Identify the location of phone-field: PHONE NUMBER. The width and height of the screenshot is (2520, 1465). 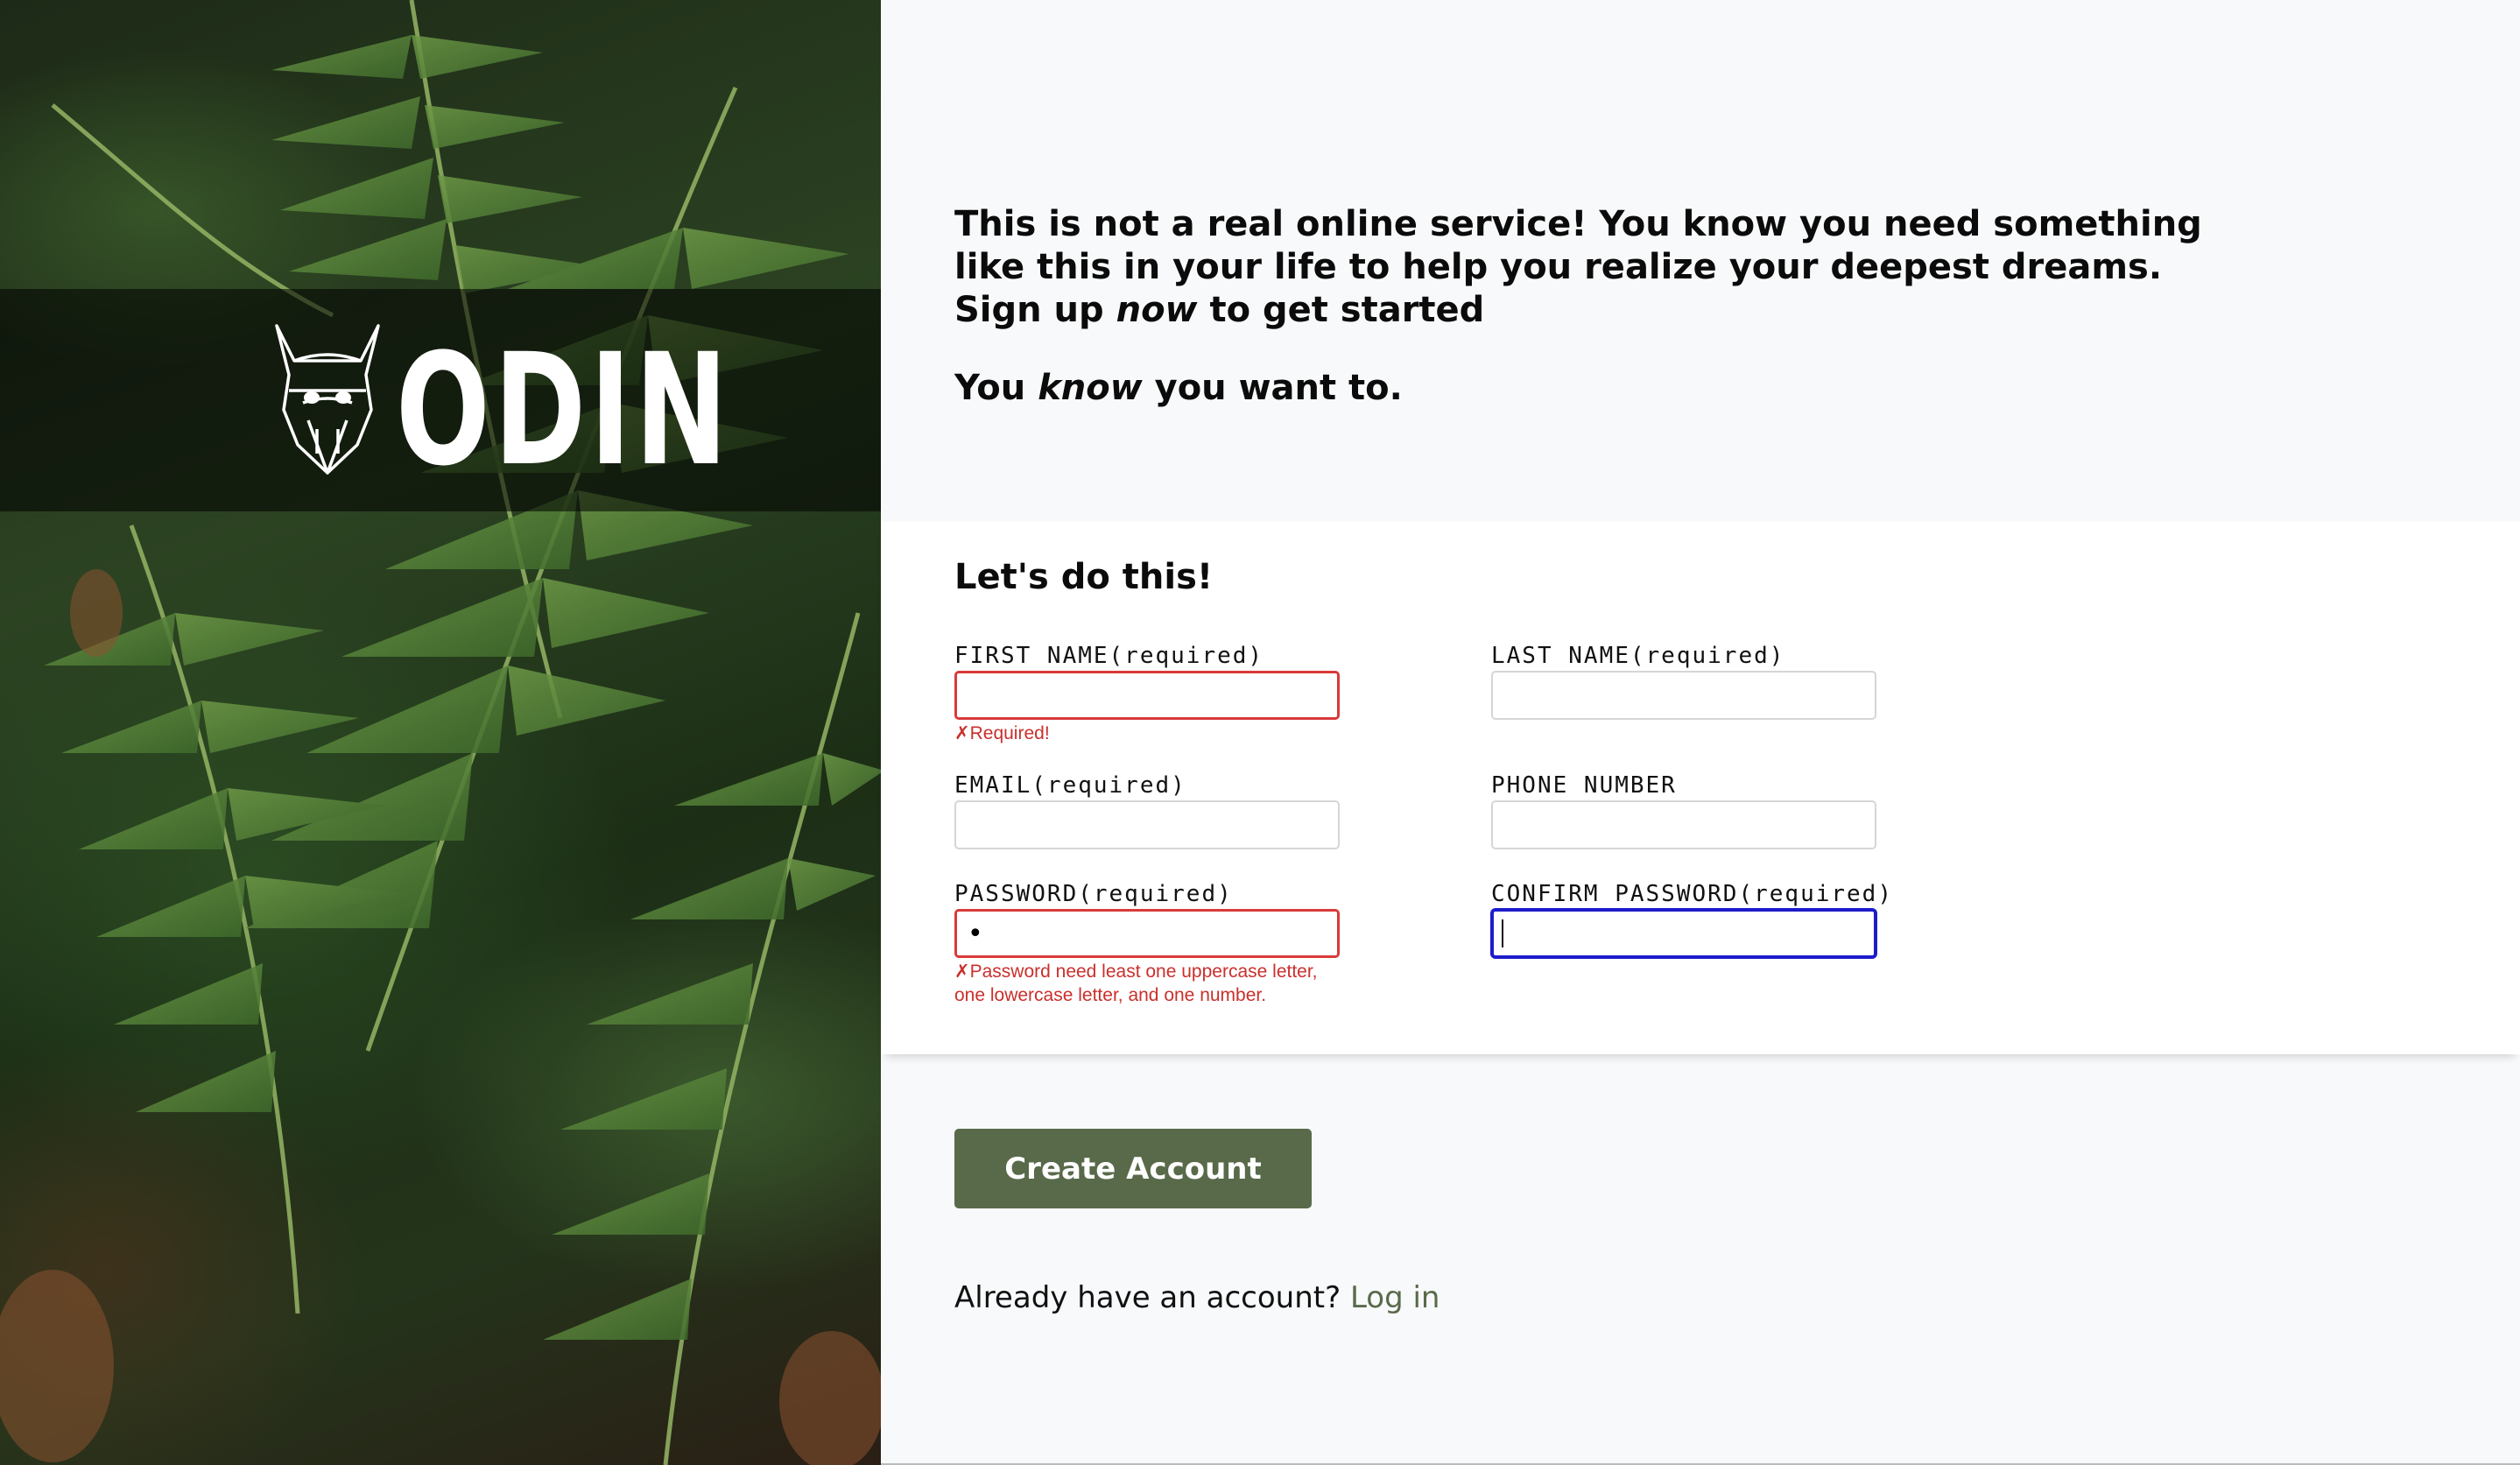
(1683, 810).